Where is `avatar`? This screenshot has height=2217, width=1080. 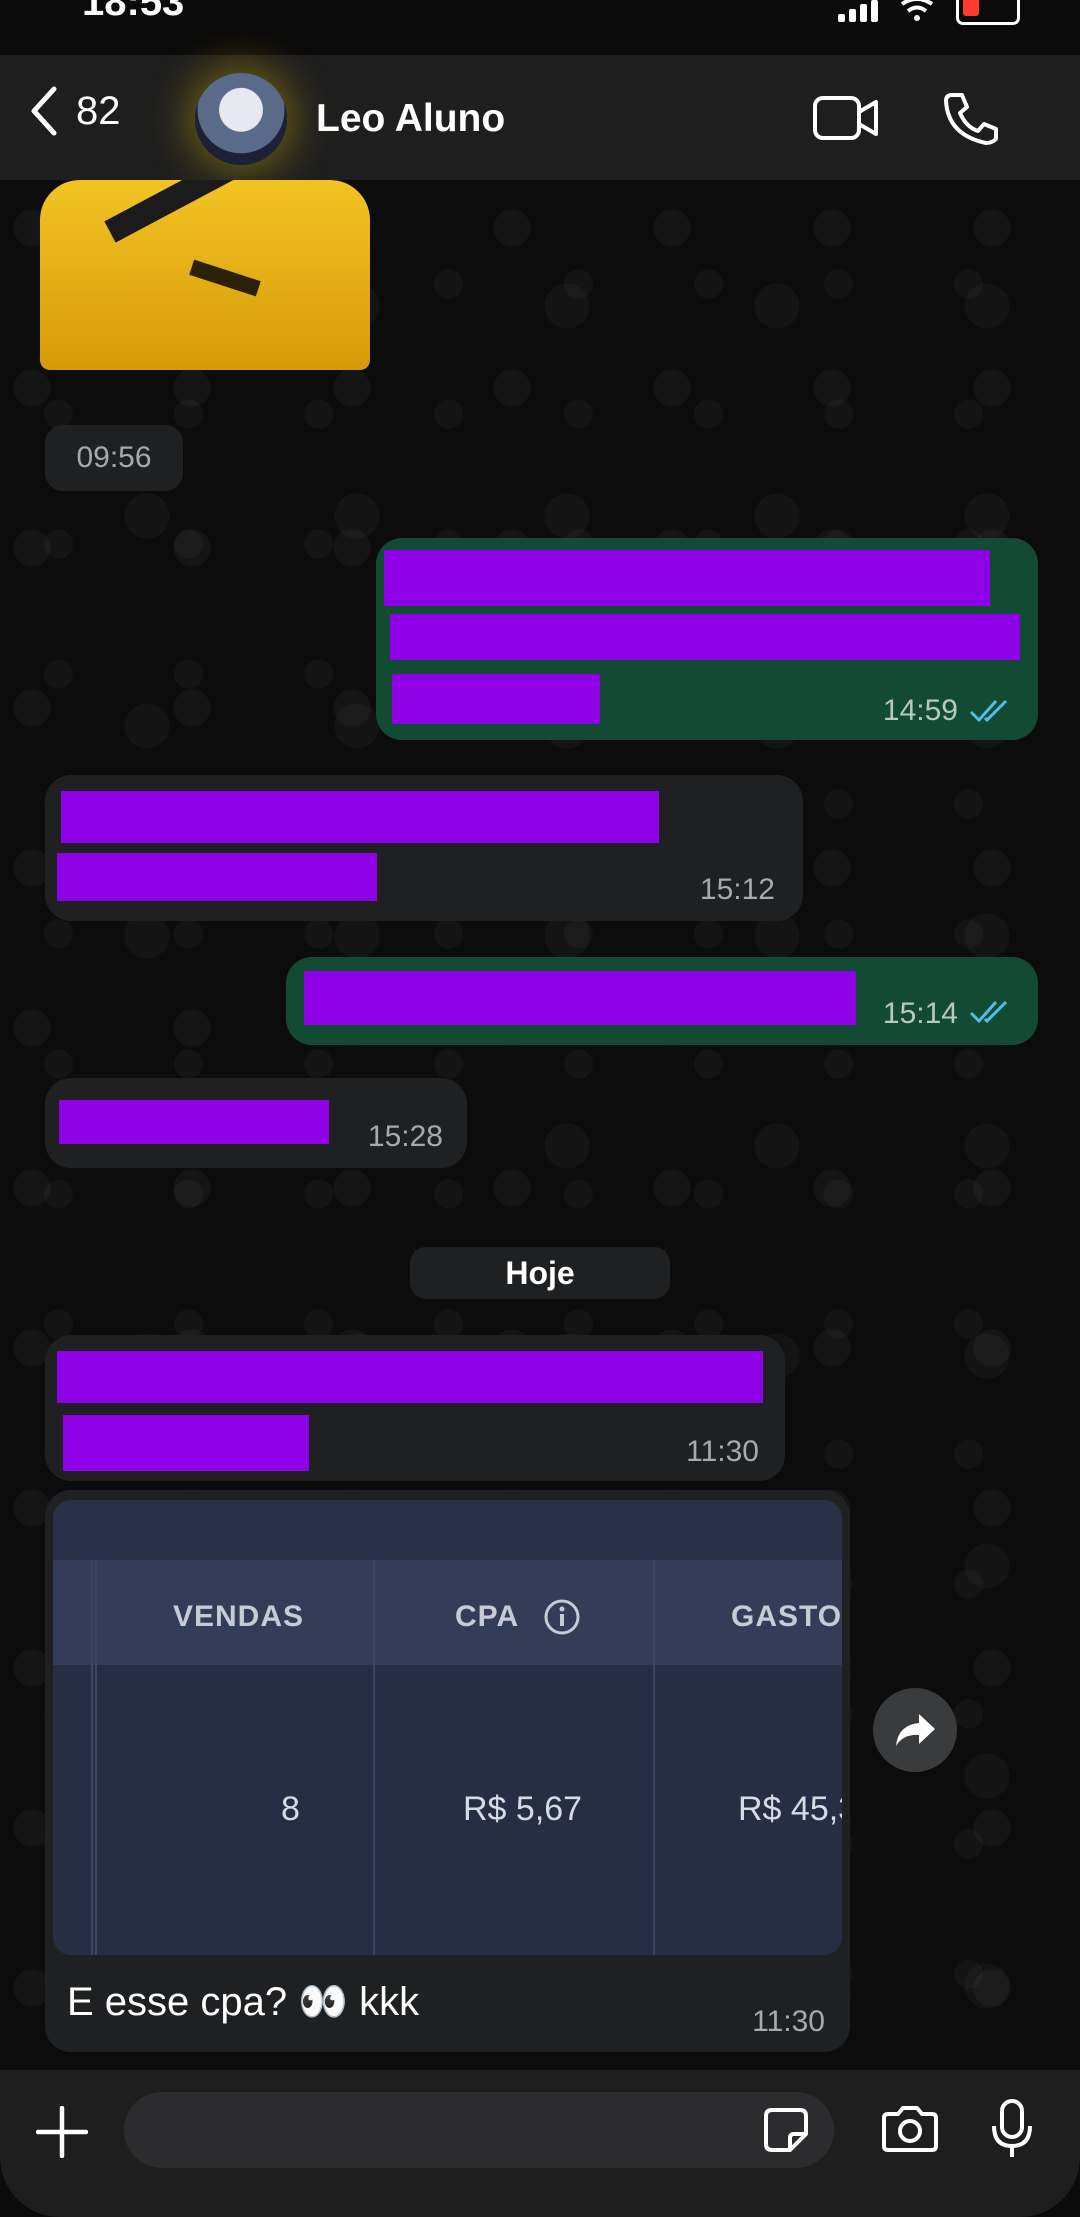
avatar is located at coordinates (241, 119).